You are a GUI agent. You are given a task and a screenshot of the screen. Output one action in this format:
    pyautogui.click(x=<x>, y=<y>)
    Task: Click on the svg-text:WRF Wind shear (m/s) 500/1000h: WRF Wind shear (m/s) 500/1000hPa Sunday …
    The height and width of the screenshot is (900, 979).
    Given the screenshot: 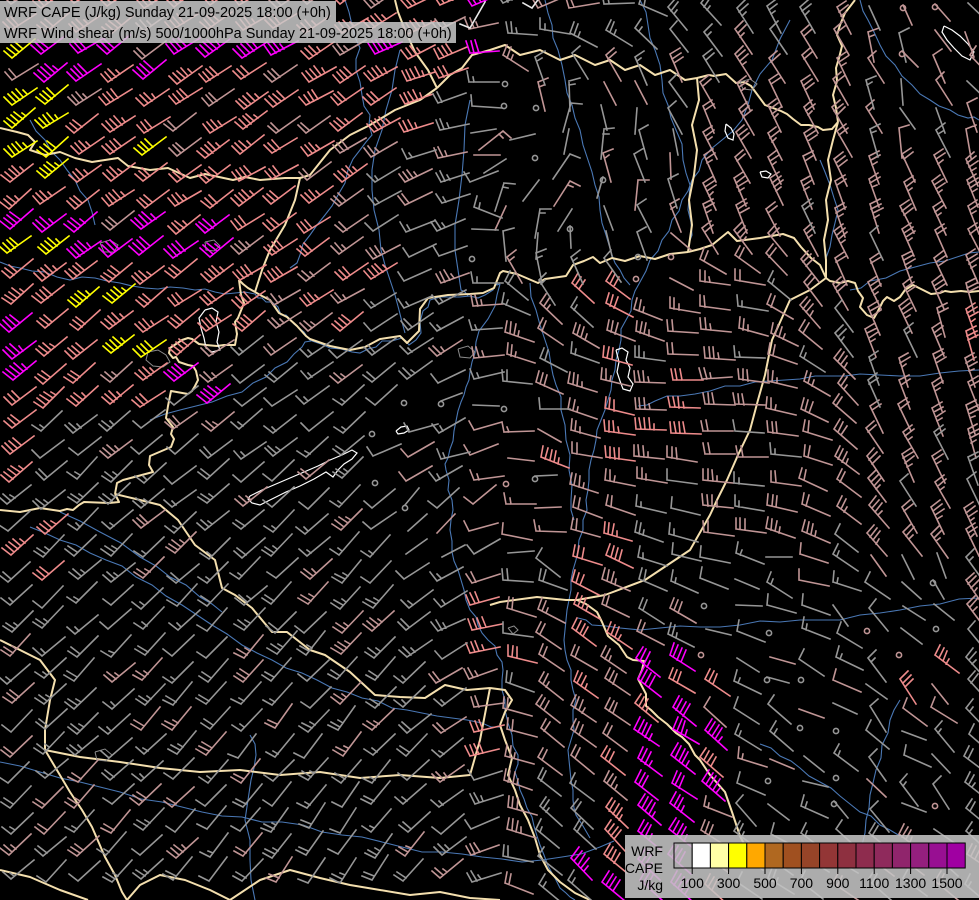 What is the action you would take?
    pyautogui.click(x=228, y=34)
    